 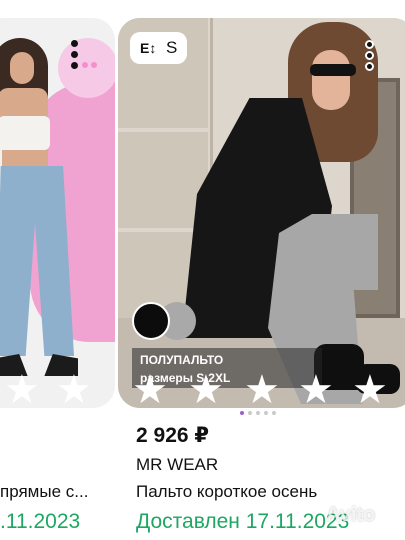 What do you see at coordinates (333, 70) in the screenshot?
I see `photo-model-sunglasses` at bounding box center [333, 70].